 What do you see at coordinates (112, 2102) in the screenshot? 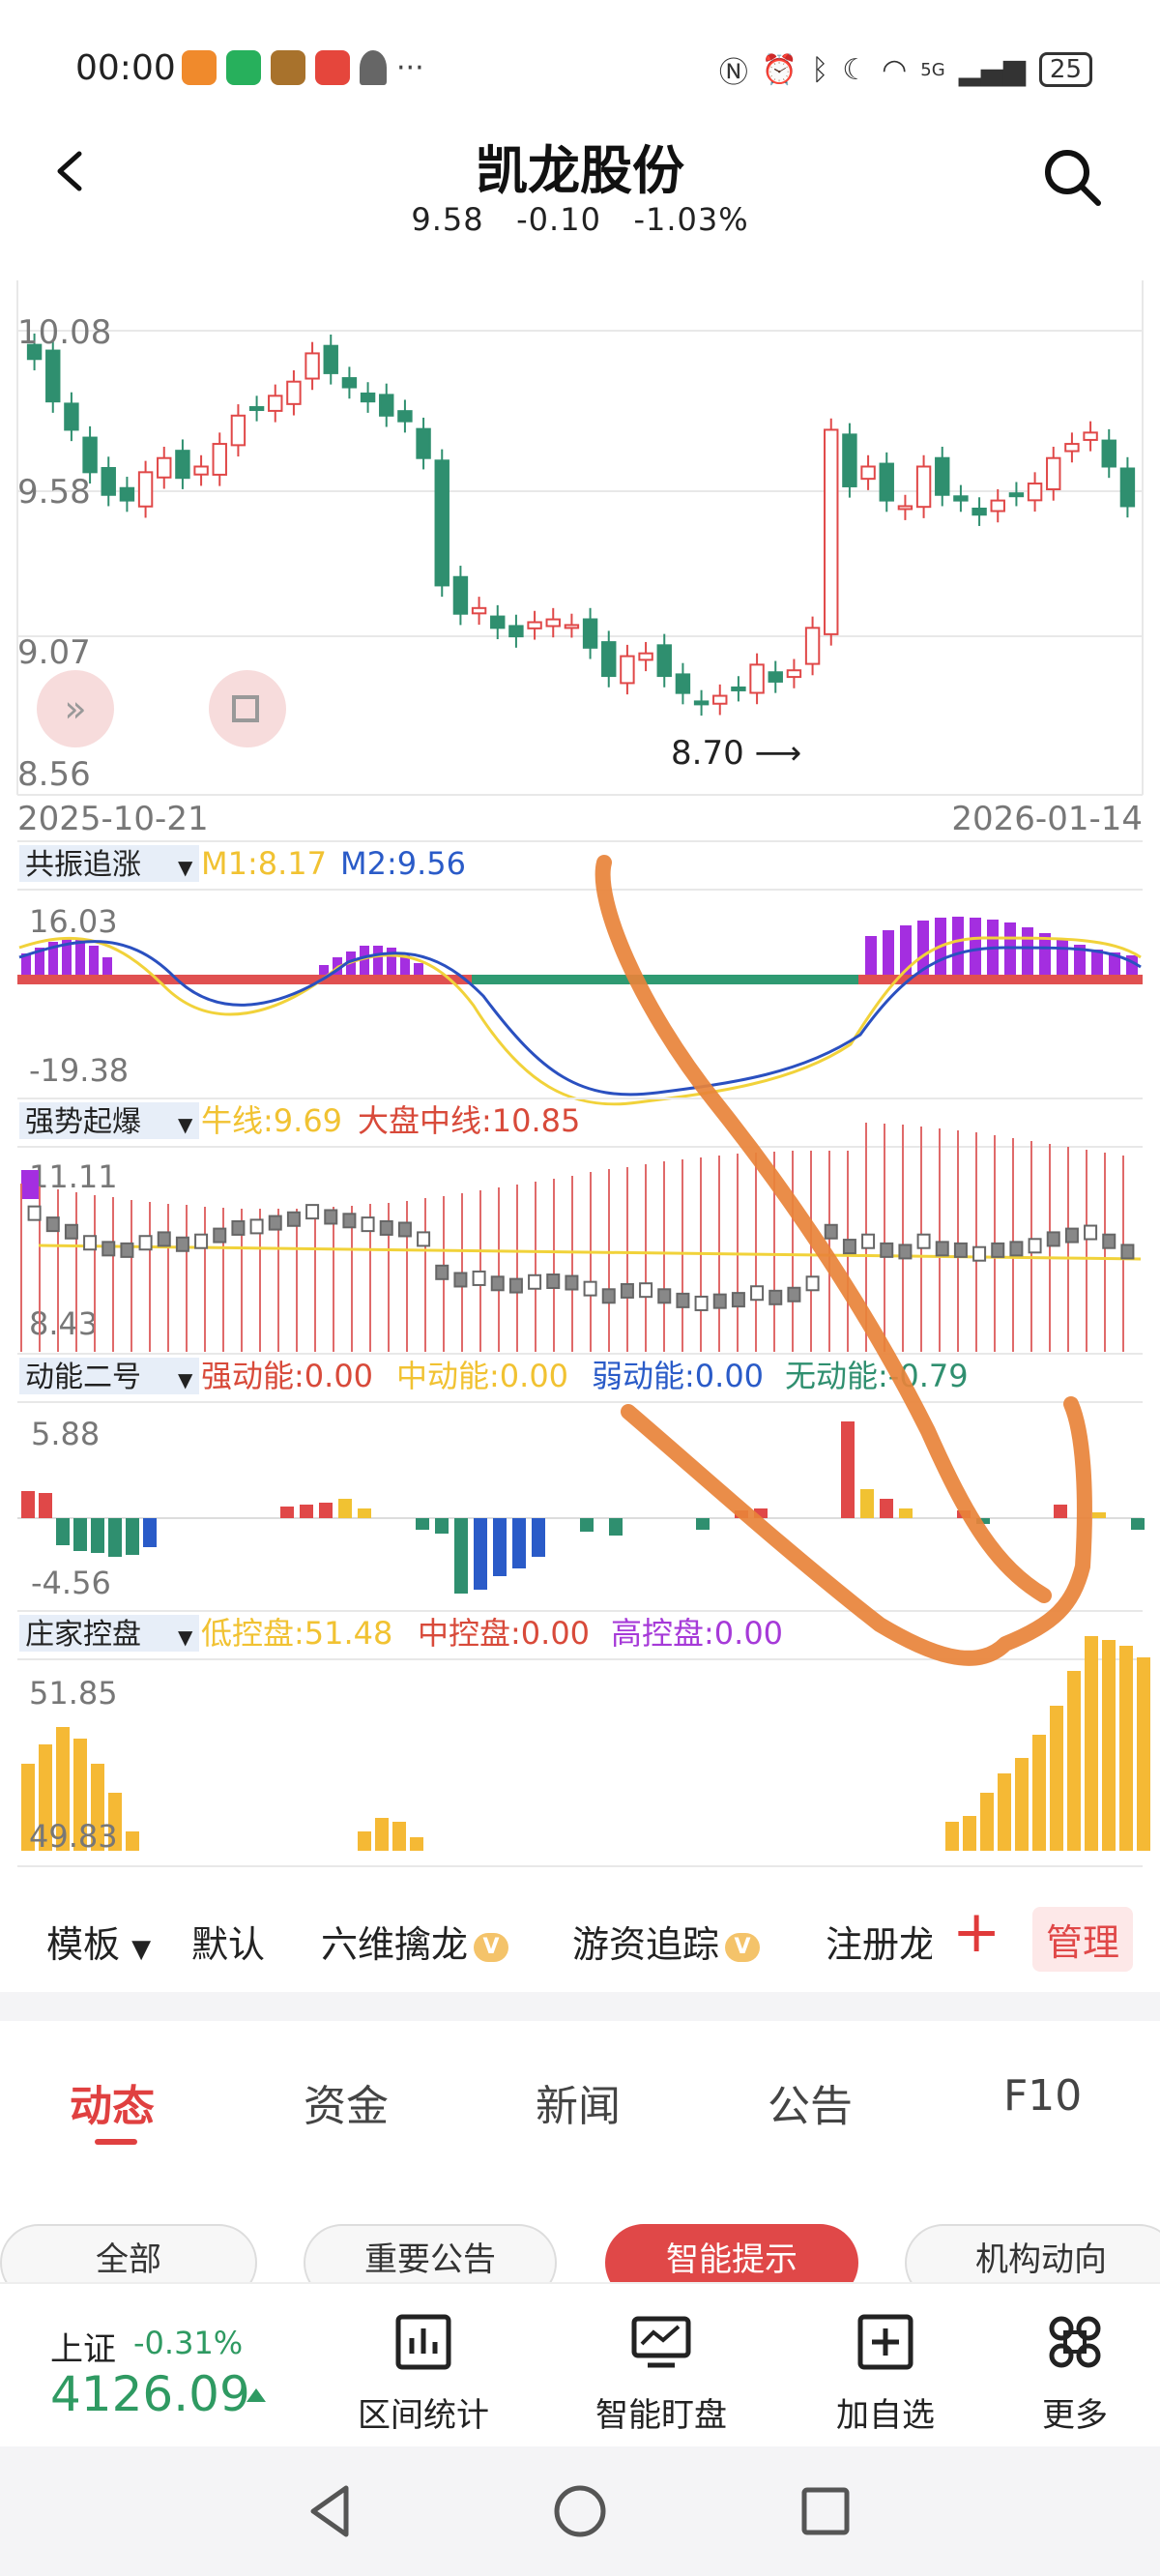
I see `tab-dynamic: 动态` at bounding box center [112, 2102].